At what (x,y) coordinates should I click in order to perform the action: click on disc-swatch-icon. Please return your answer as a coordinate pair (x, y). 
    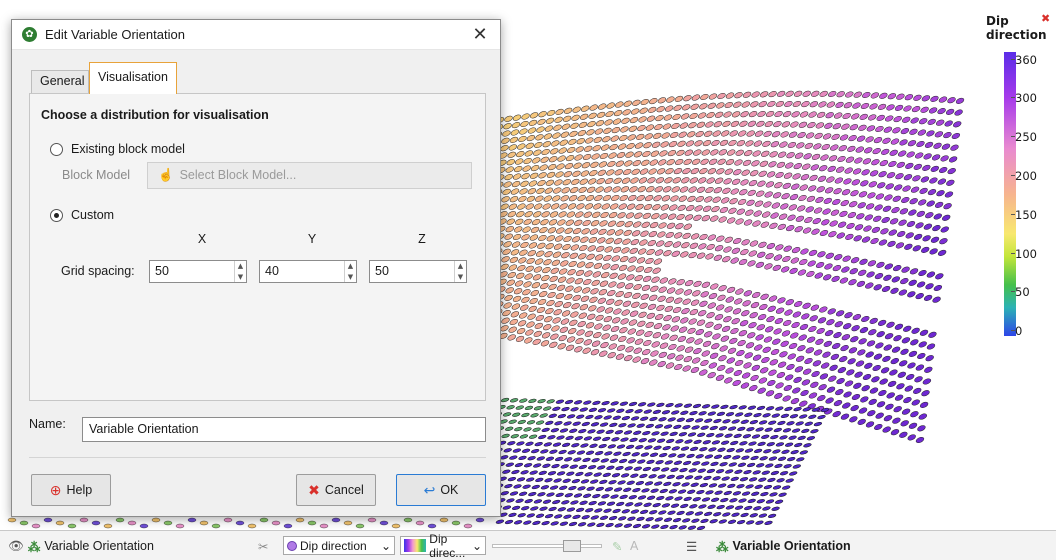
    Looking at the image, I should click on (292, 545).